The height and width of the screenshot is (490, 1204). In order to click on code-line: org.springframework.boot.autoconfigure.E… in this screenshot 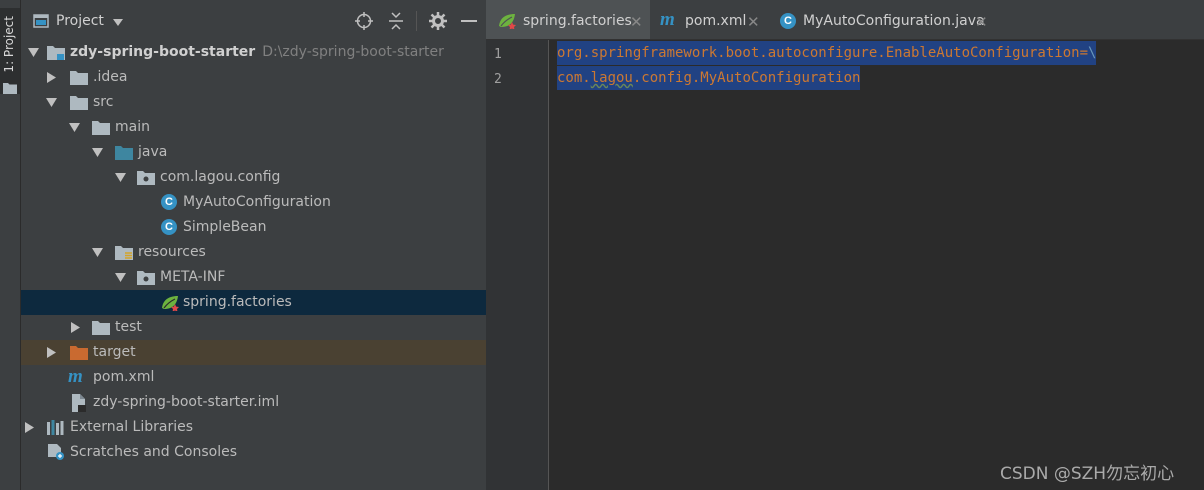, I will do `click(827, 53)`.